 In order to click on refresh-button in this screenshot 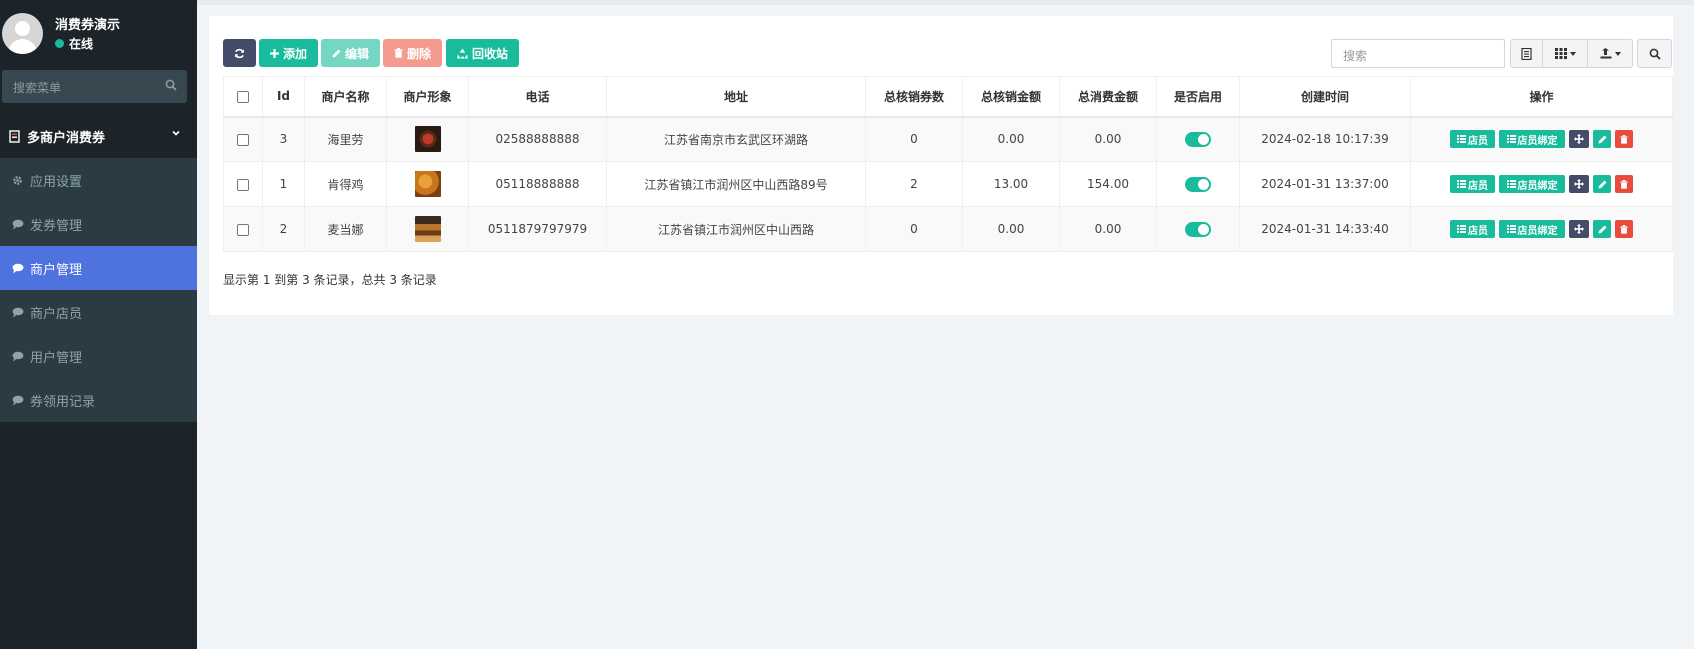, I will do `click(239, 53)`.